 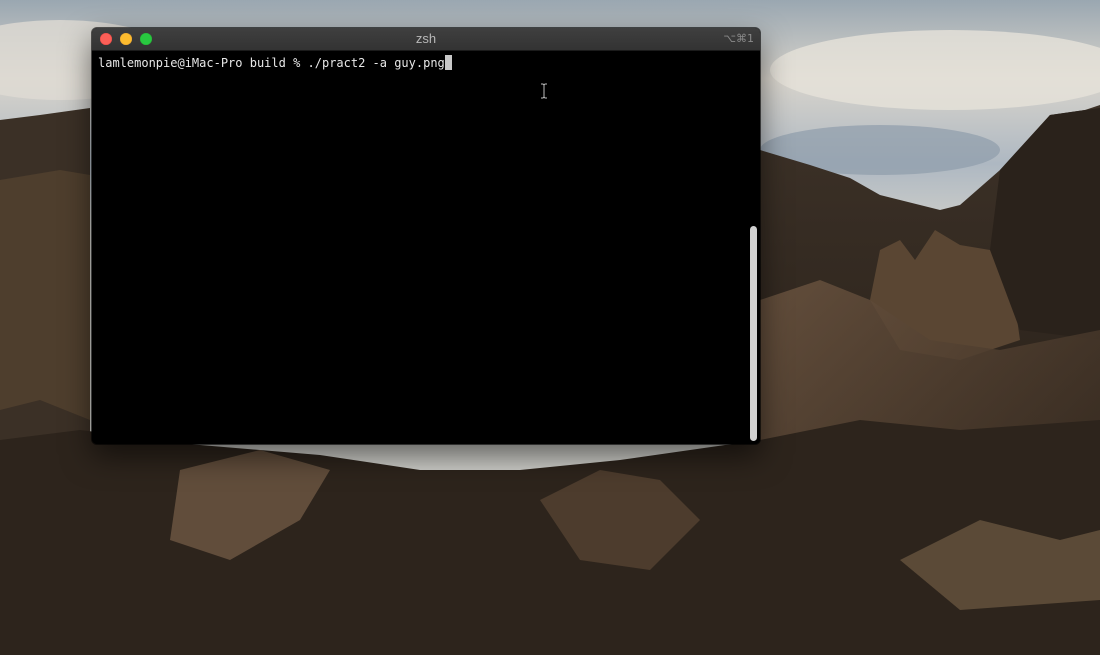 I want to click on window-shortcut-hint: ⌥⌘1, so click(x=738, y=38).